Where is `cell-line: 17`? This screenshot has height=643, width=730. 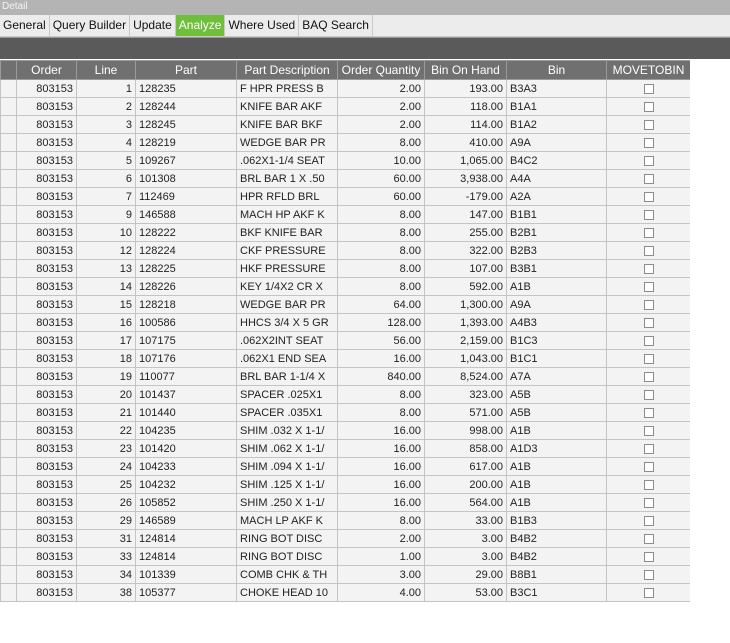 cell-line: 17 is located at coordinates (106, 340).